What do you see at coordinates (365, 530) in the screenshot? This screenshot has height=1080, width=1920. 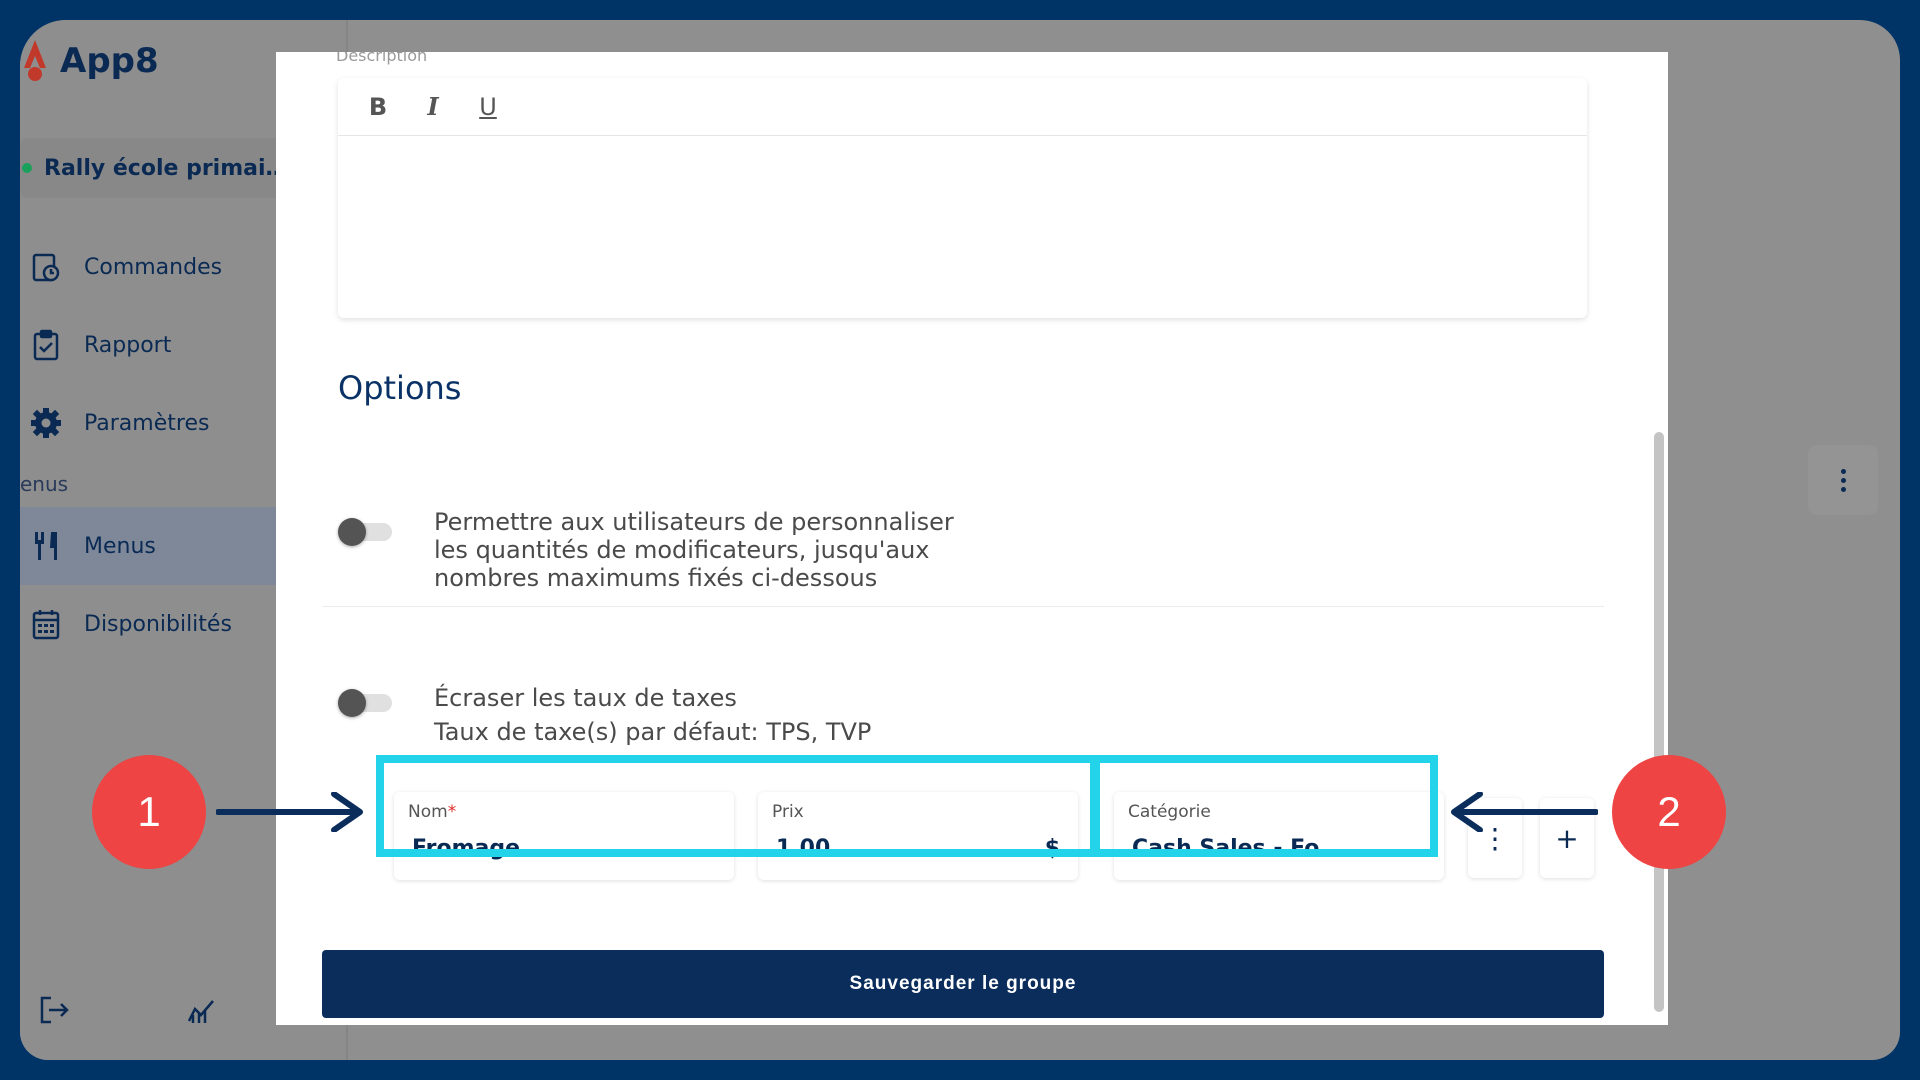 I see `customize-quantities-toggle` at bounding box center [365, 530].